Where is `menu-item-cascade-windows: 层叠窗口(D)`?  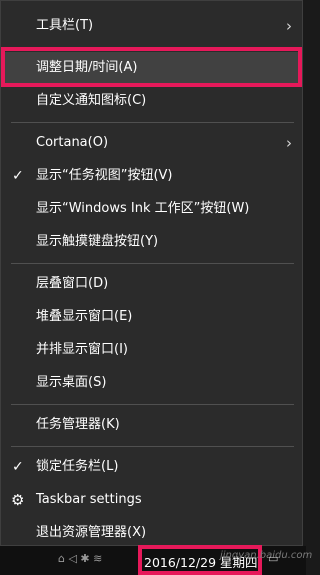 menu-item-cascade-windows: 层叠窗口(D) is located at coordinates (151, 284).